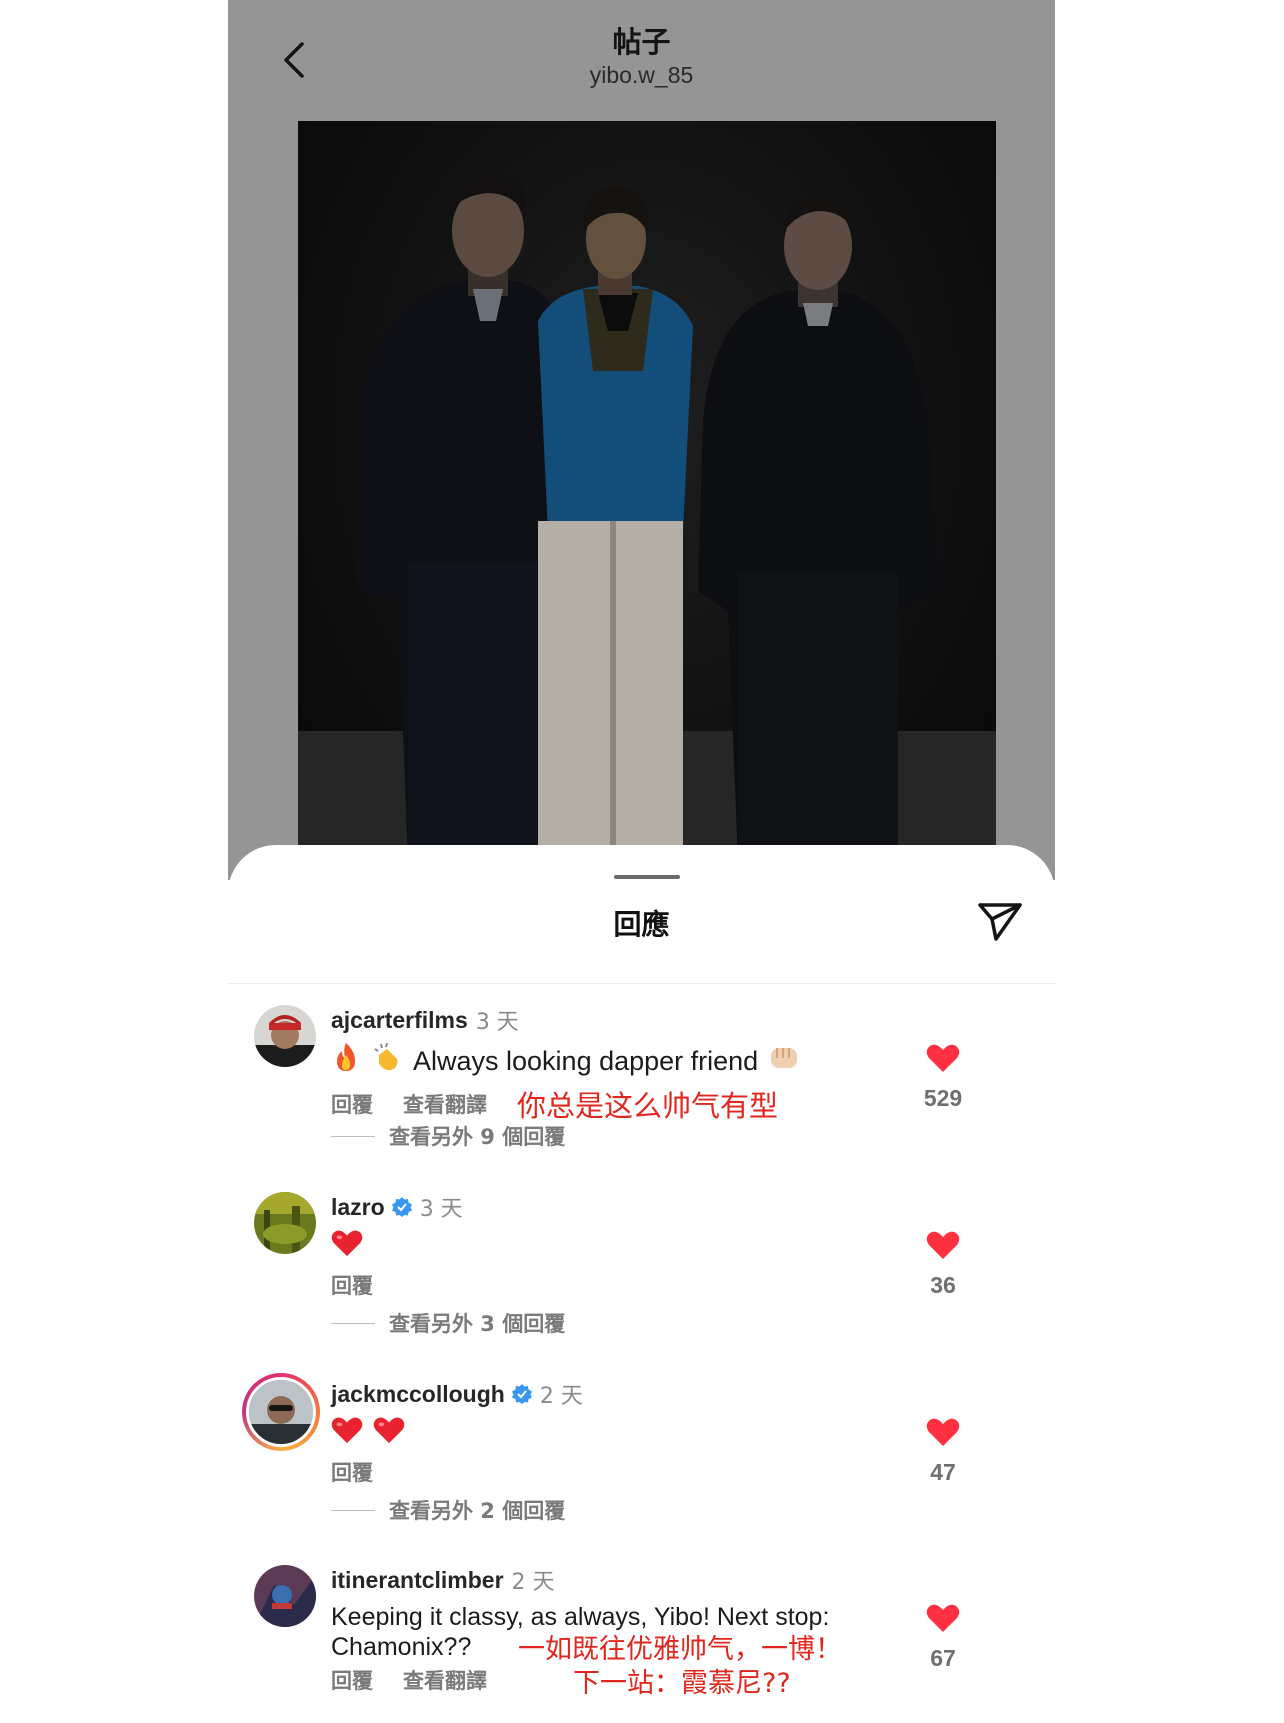 This screenshot has height=1723, width=1284. What do you see at coordinates (943, 1098) in the screenshot?
I see `like-count: 529` at bounding box center [943, 1098].